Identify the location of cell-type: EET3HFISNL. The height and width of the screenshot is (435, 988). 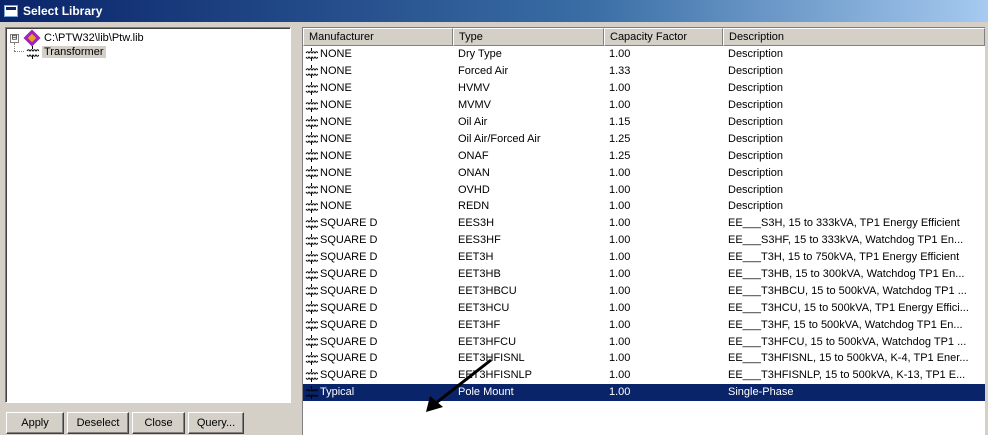
(491, 358).